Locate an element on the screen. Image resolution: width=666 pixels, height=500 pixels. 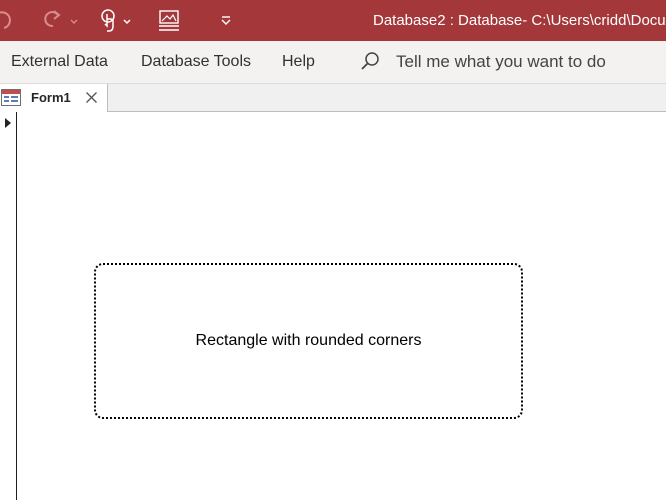
undo-button is located at coordinates (7, 20).